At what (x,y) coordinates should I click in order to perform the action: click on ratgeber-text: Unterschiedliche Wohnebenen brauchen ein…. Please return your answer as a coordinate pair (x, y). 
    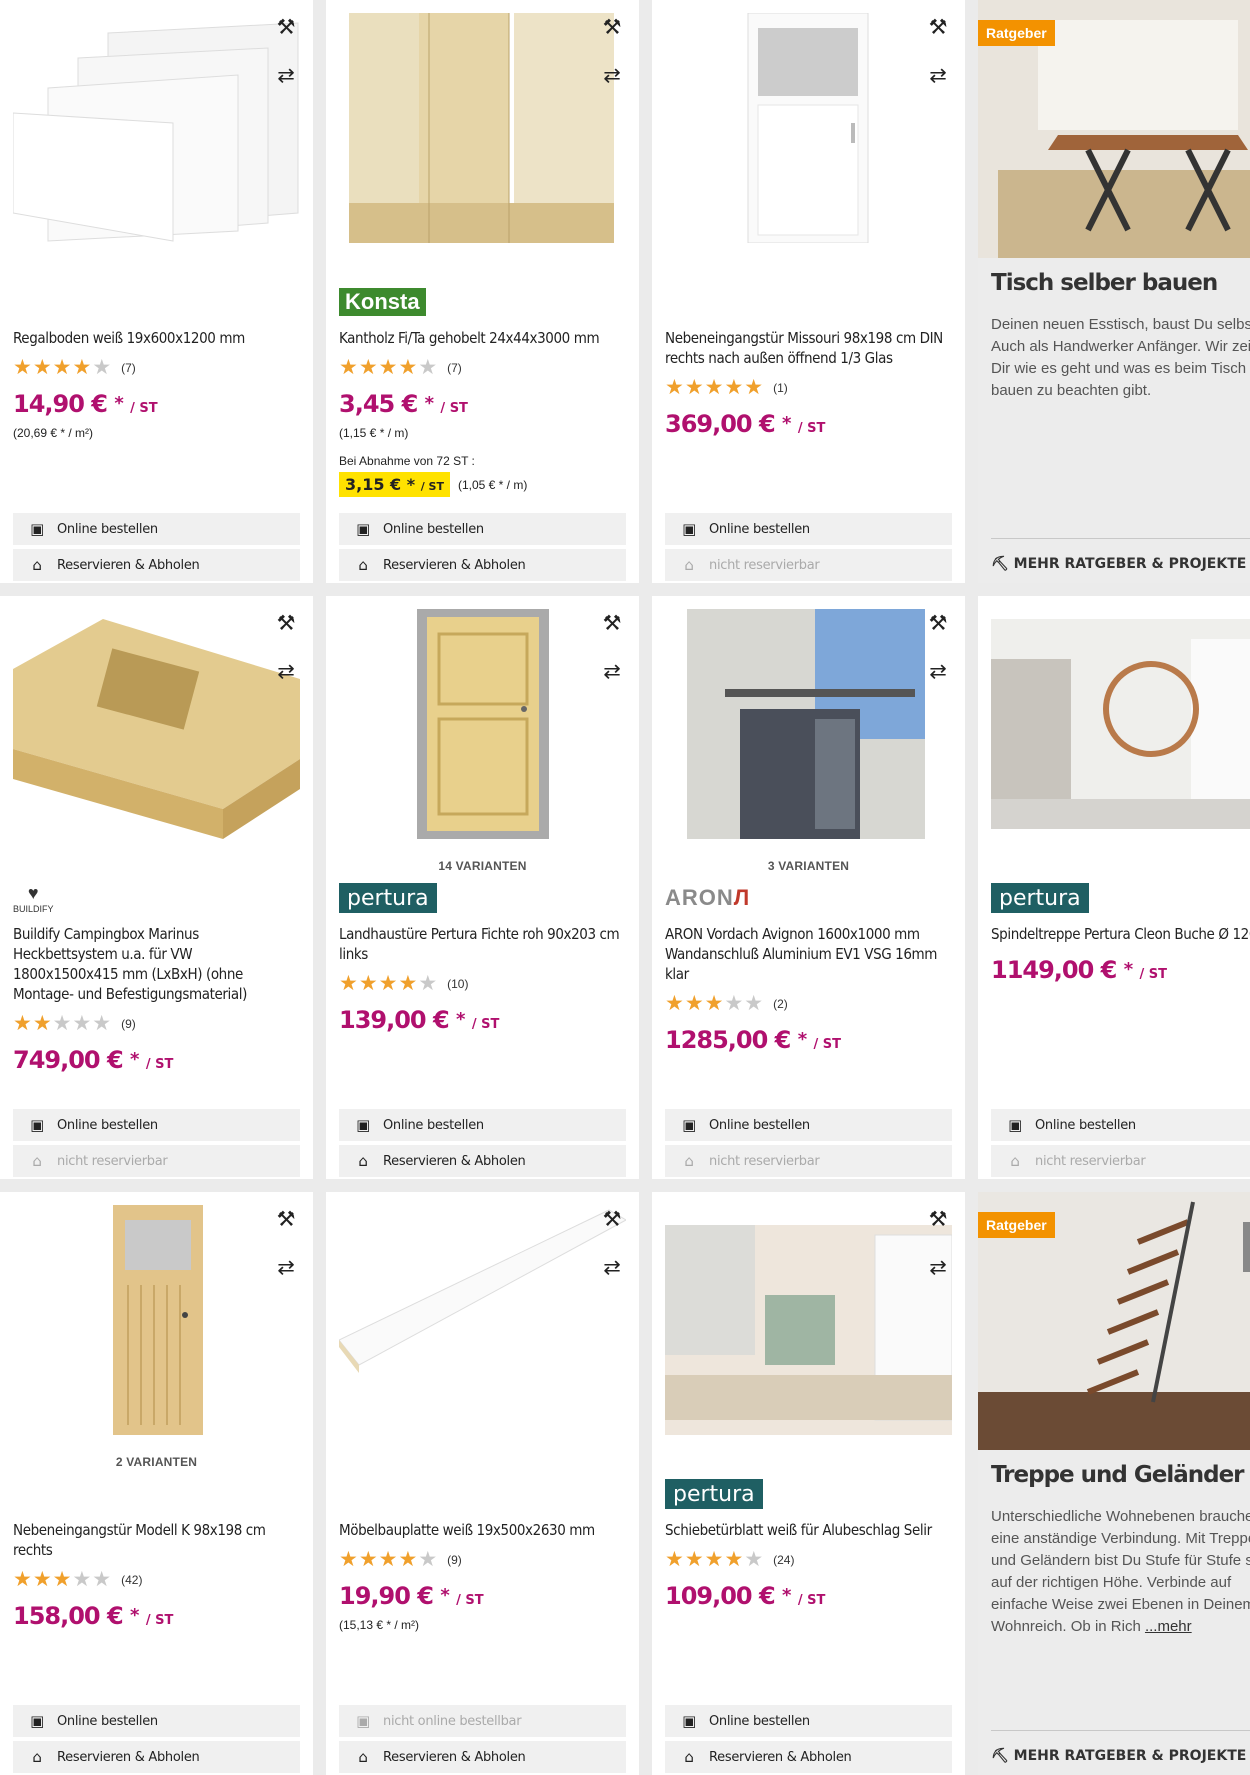
    Looking at the image, I should click on (1120, 1571).